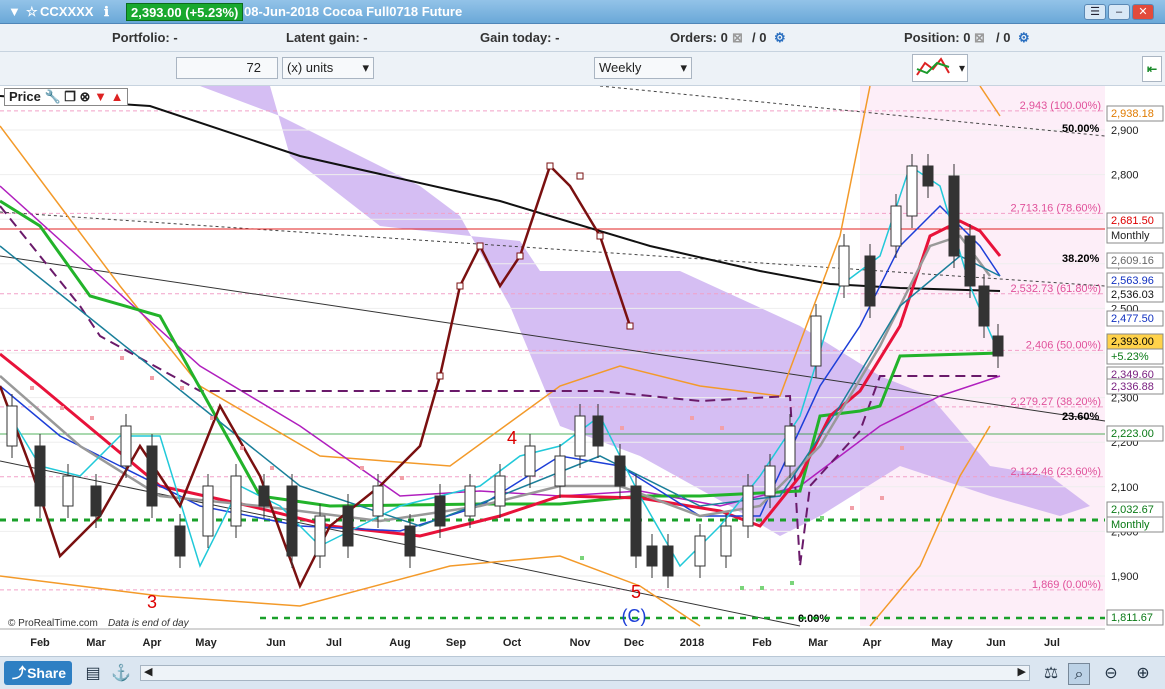  I want to click on month-label: Apr, so click(873, 643).